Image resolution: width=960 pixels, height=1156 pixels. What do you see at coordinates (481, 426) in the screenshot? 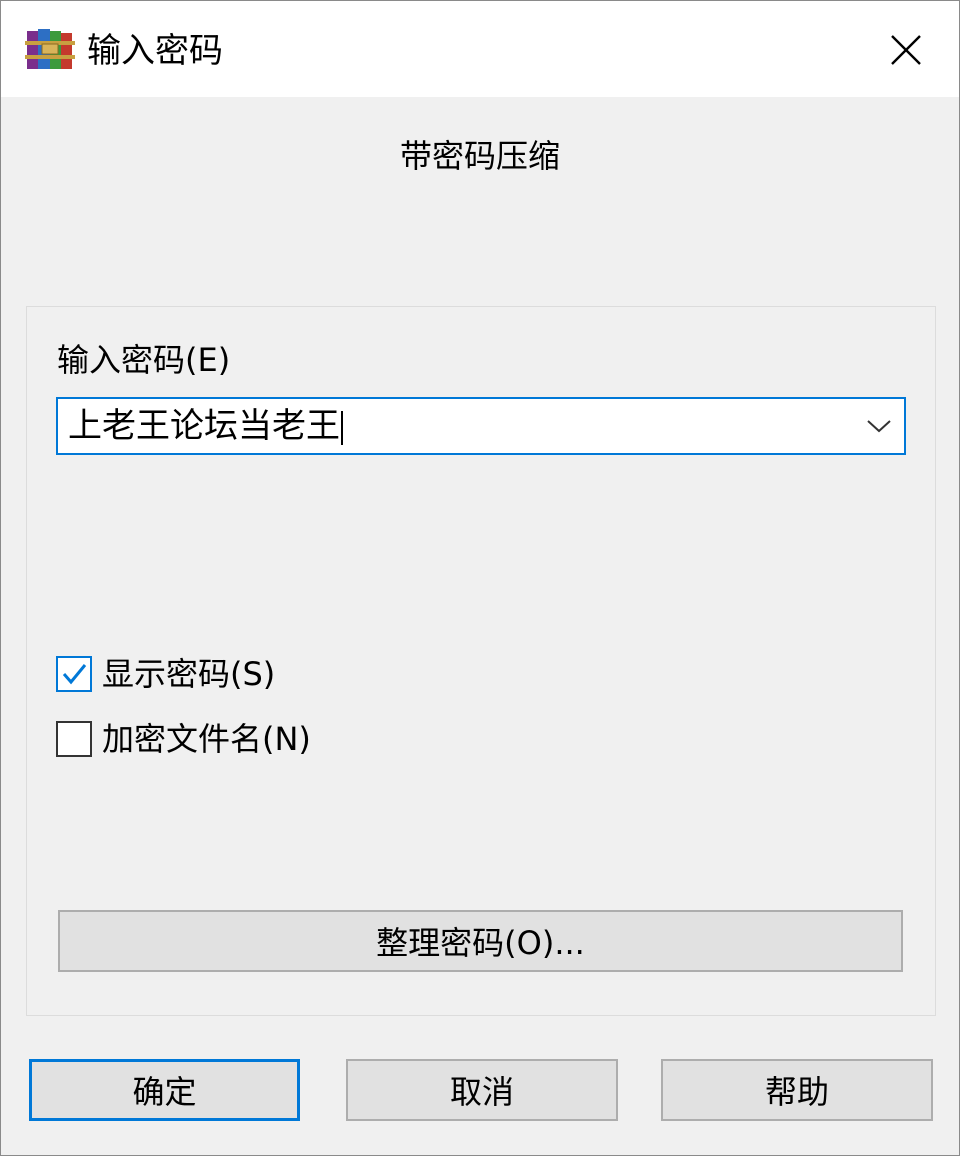
I see `password-combobox: 上老王论坛当老王` at bounding box center [481, 426].